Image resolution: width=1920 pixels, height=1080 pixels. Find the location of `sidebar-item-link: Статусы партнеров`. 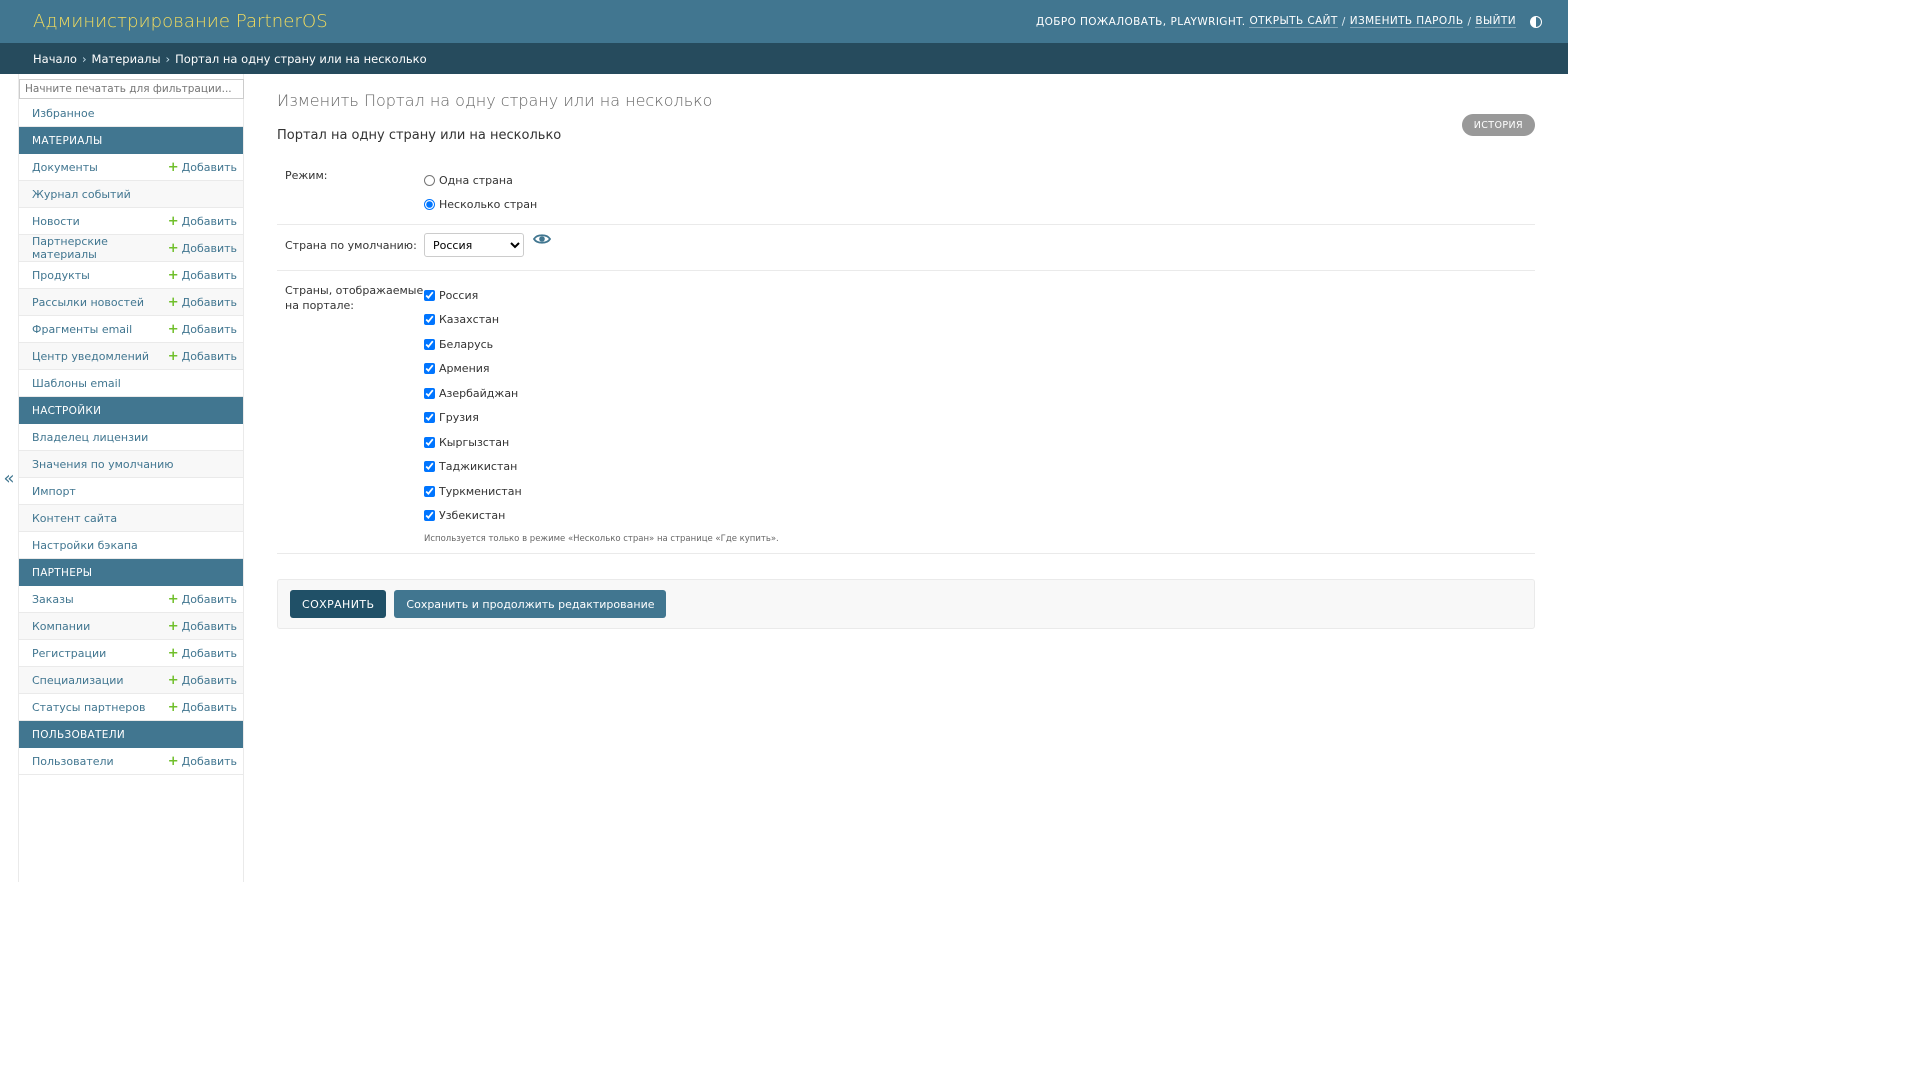

sidebar-item-link: Статусы партнеров is located at coordinates (88, 707).